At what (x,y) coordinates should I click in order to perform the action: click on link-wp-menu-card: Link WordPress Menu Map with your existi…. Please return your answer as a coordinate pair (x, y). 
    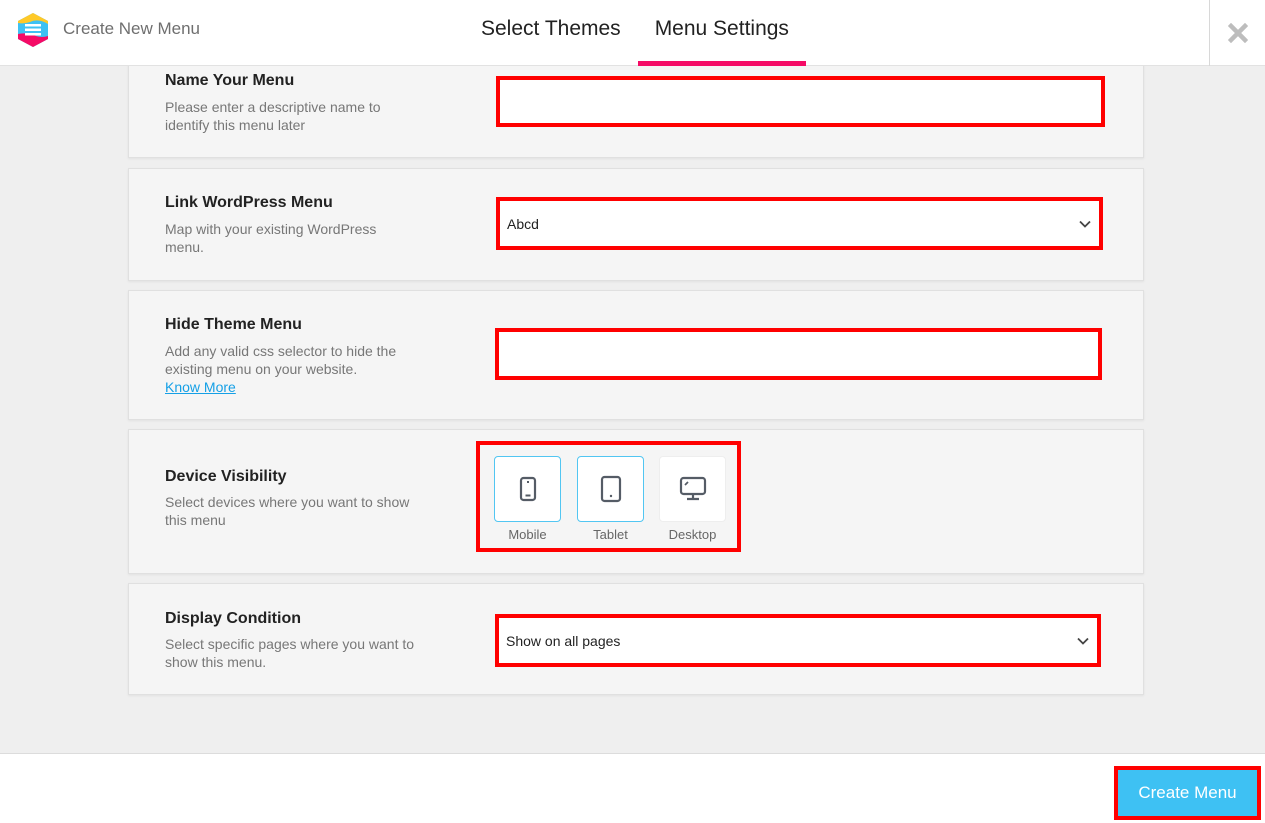
    Looking at the image, I should click on (636, 224).